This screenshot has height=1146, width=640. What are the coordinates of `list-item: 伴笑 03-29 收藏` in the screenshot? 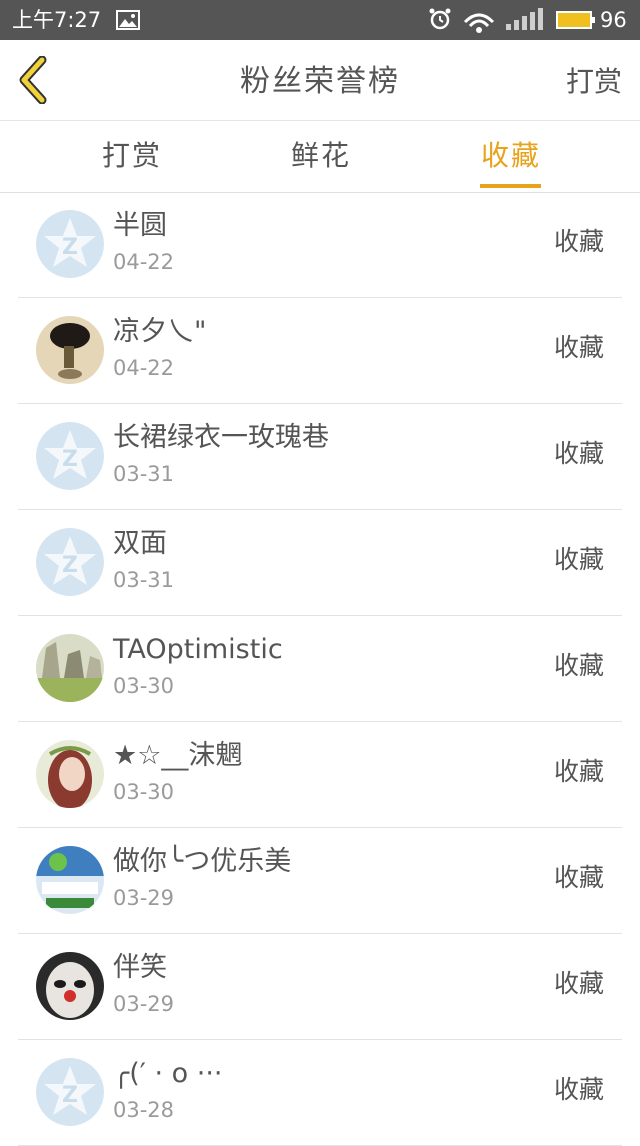 It's located at (320, 987).